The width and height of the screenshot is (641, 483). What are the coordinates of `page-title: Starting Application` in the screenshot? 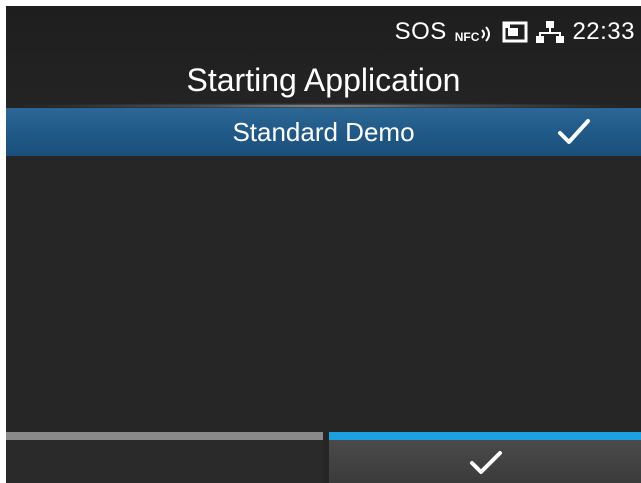 It's located at (323, 80).